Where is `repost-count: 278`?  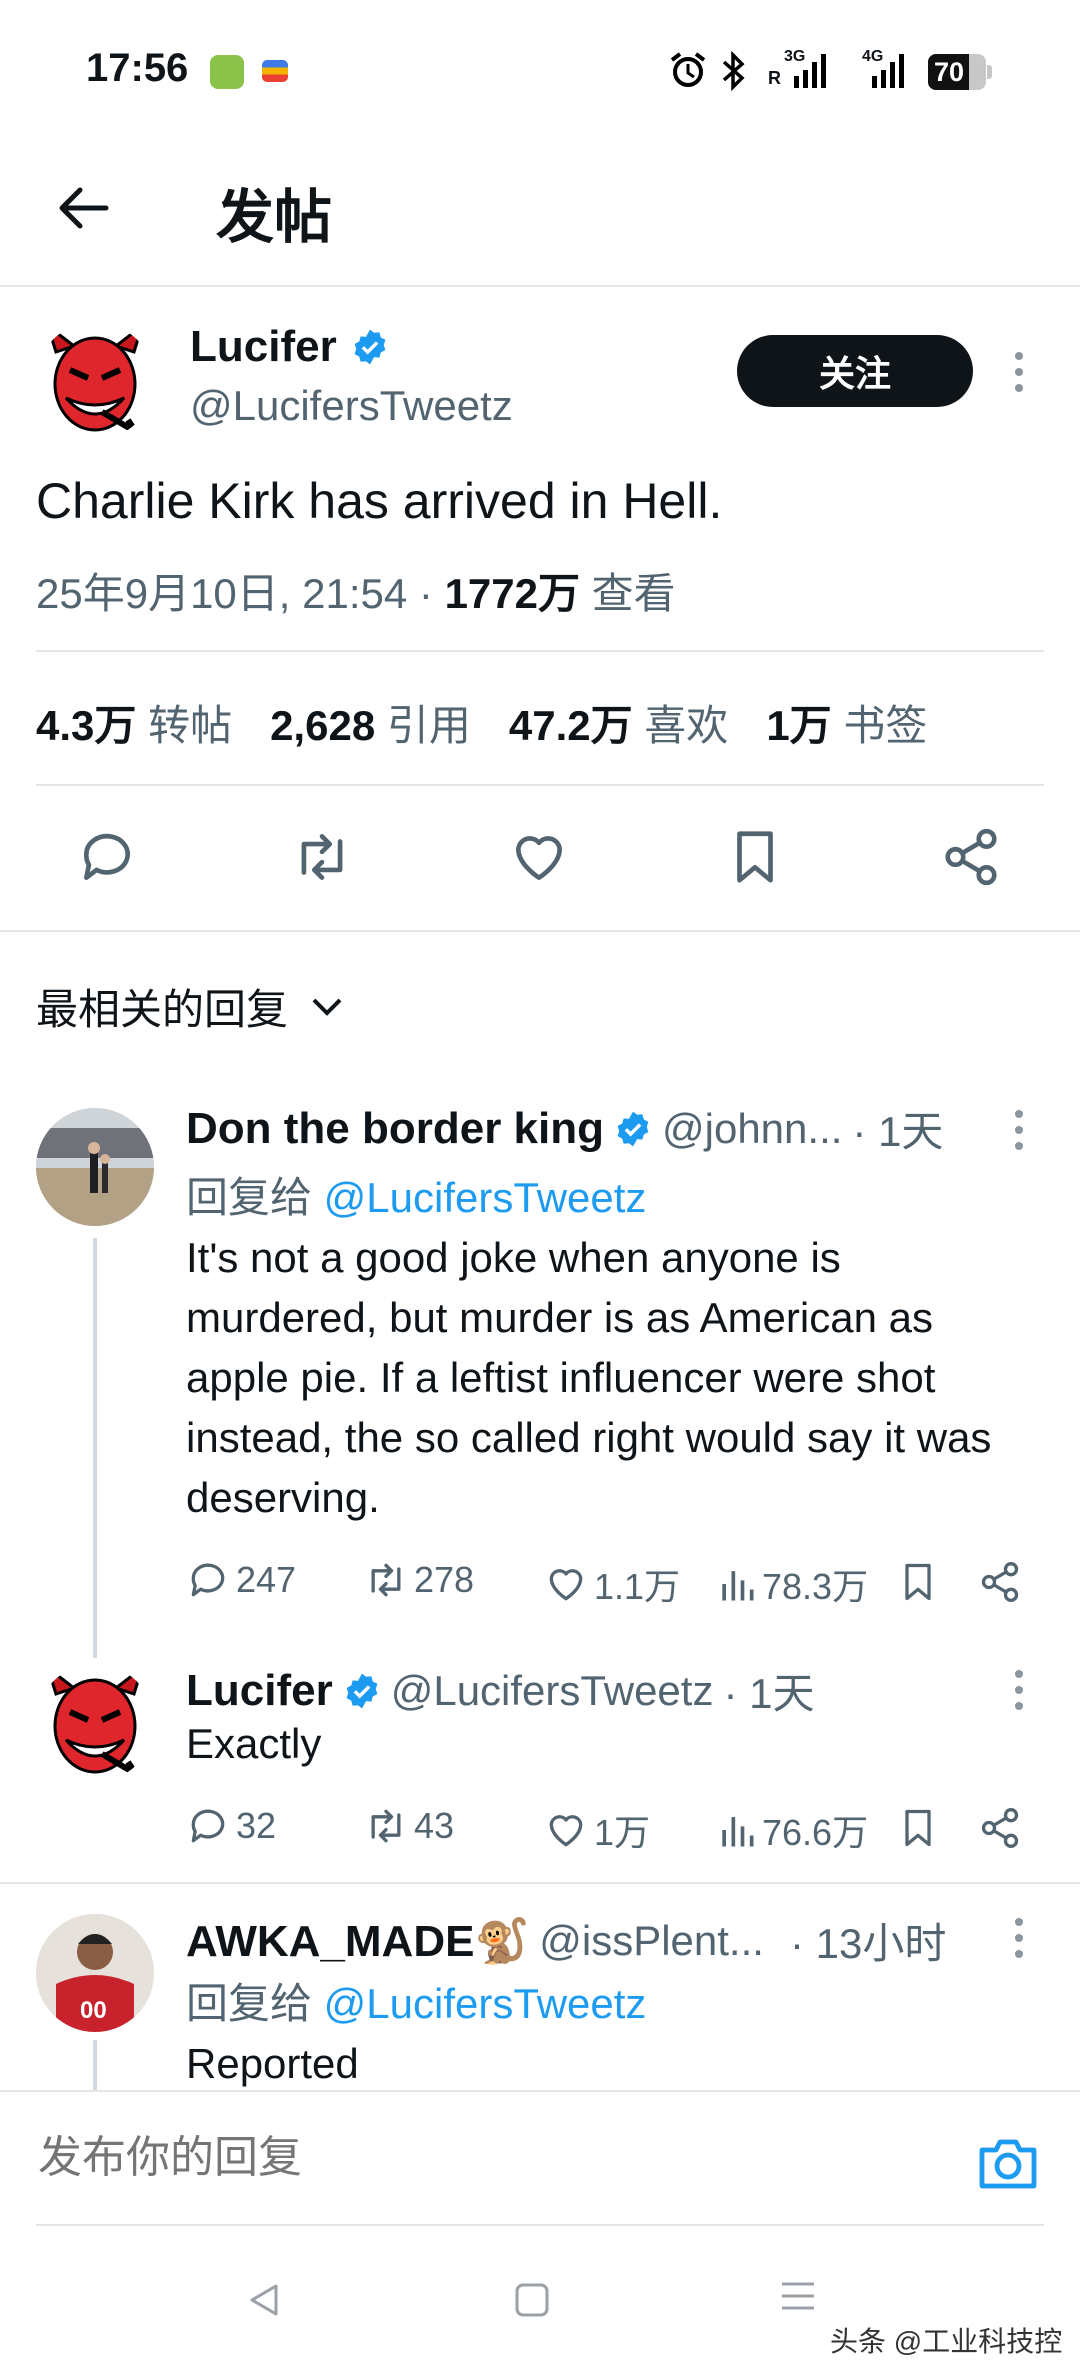 repost-count: 278 is located at coordinates (444, 1579).